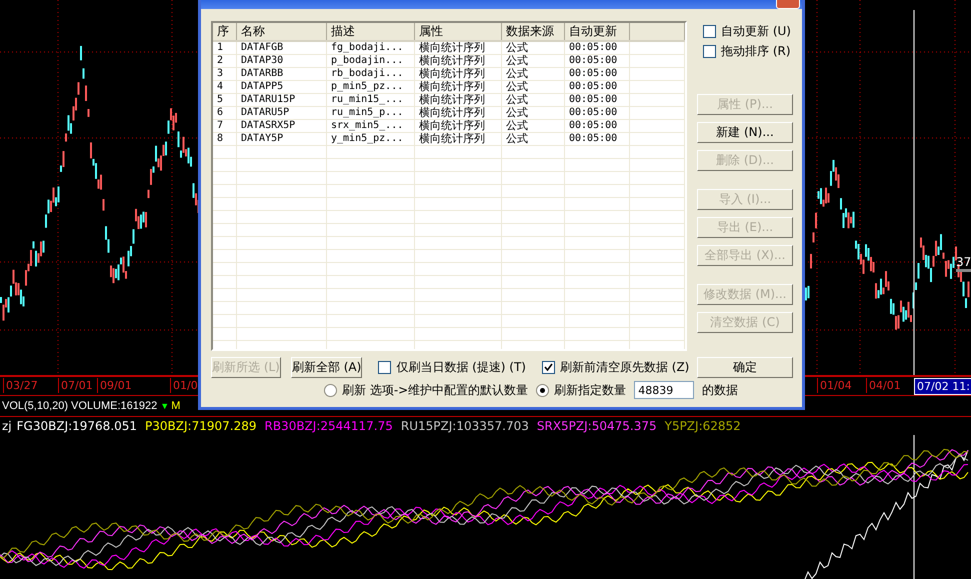  Describe the element at coordinates (224, 47) in the screenshot. I see `table-cell: 1` at that location.